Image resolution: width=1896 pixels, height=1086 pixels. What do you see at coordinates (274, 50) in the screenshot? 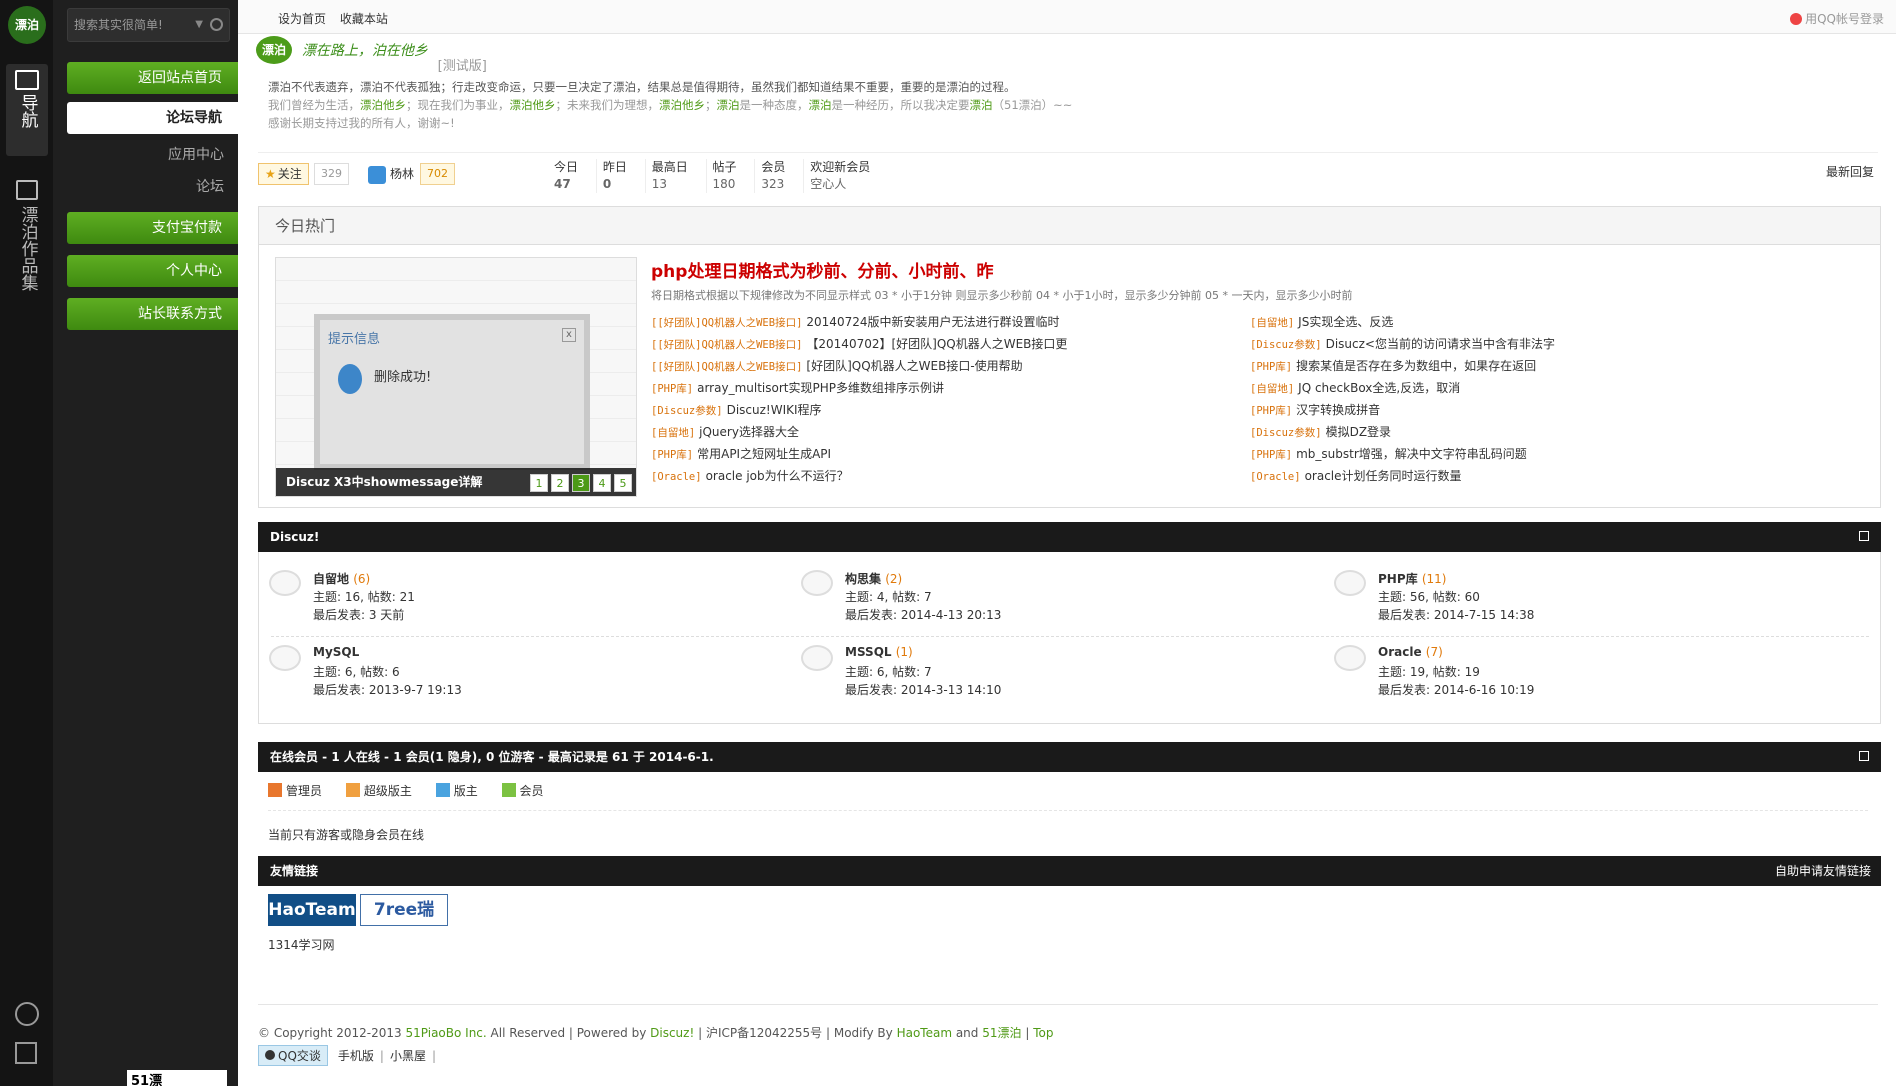
I see `brand-logo: 漂泊` at bounding box center [274, 50].